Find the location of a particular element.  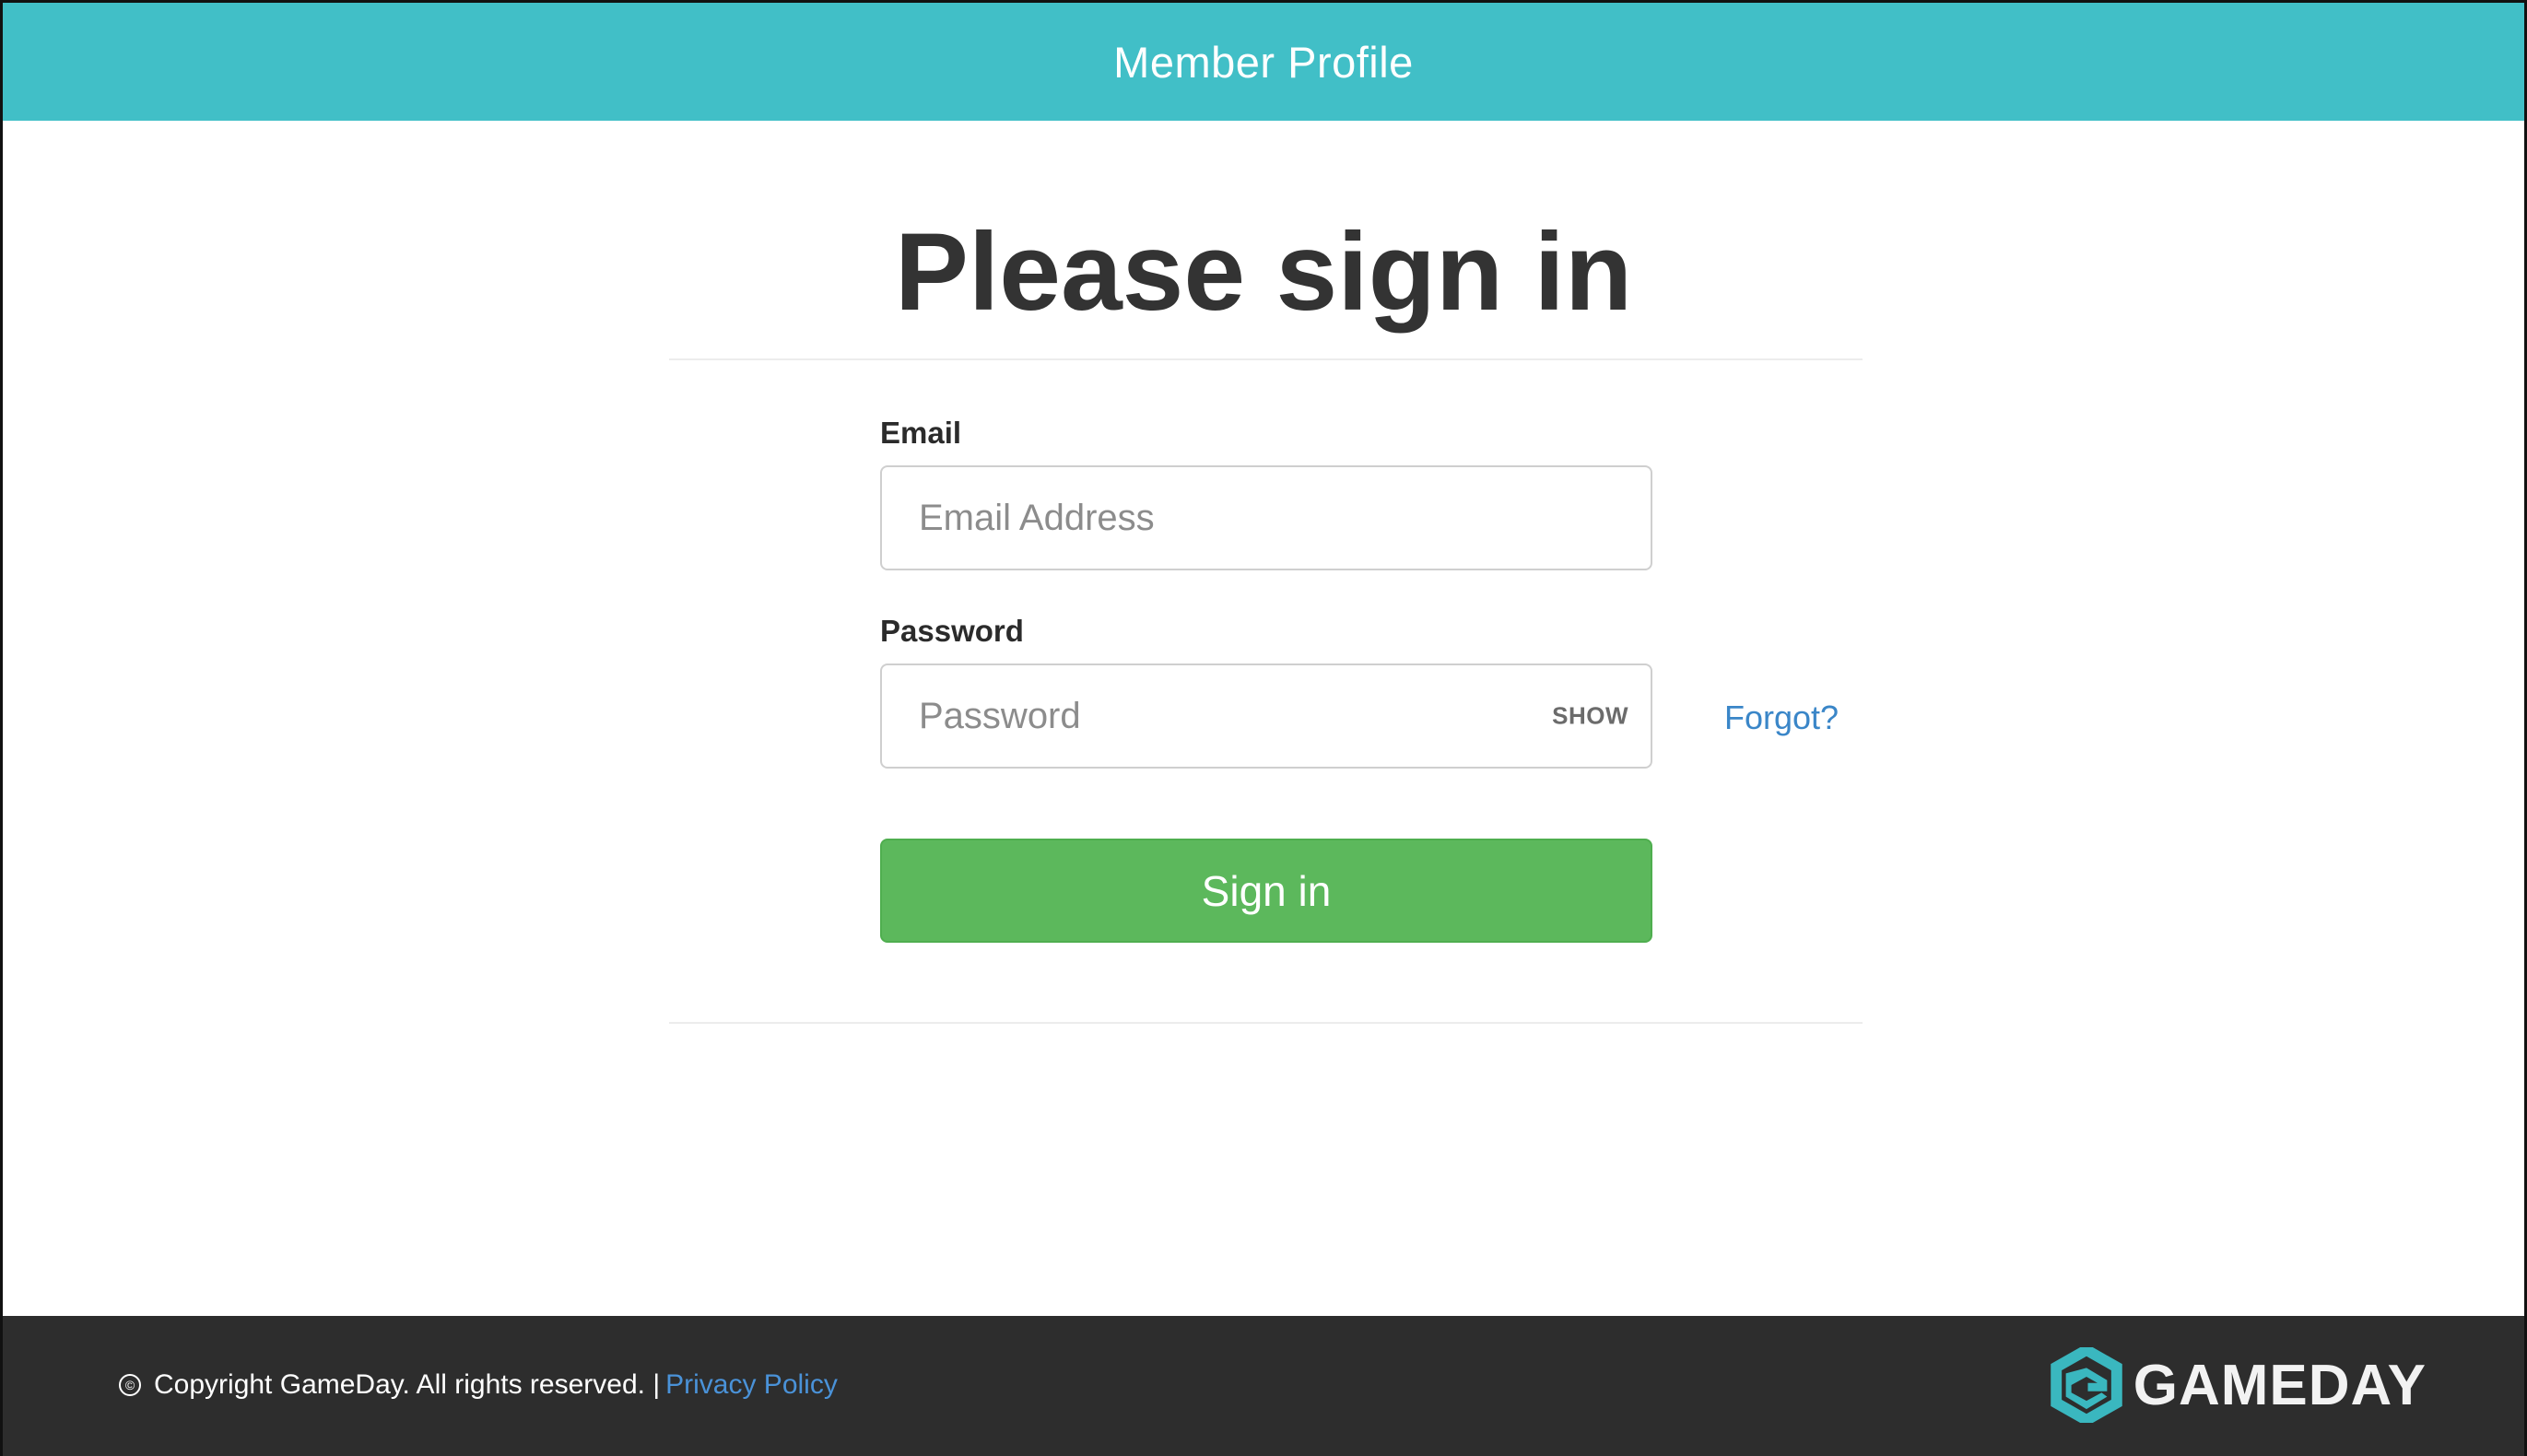

brand-name: GAMEDAY is located at coordinates (2280, 1385).